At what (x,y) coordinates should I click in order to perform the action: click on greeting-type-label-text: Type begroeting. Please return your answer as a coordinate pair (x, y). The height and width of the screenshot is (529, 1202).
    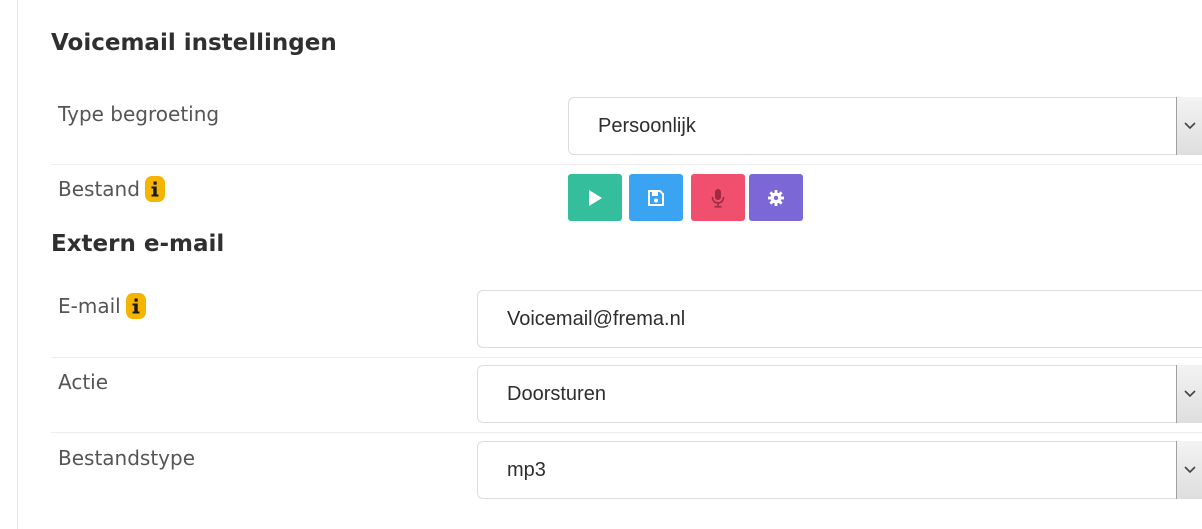
    Looking at the image, I should click on (139, 114).